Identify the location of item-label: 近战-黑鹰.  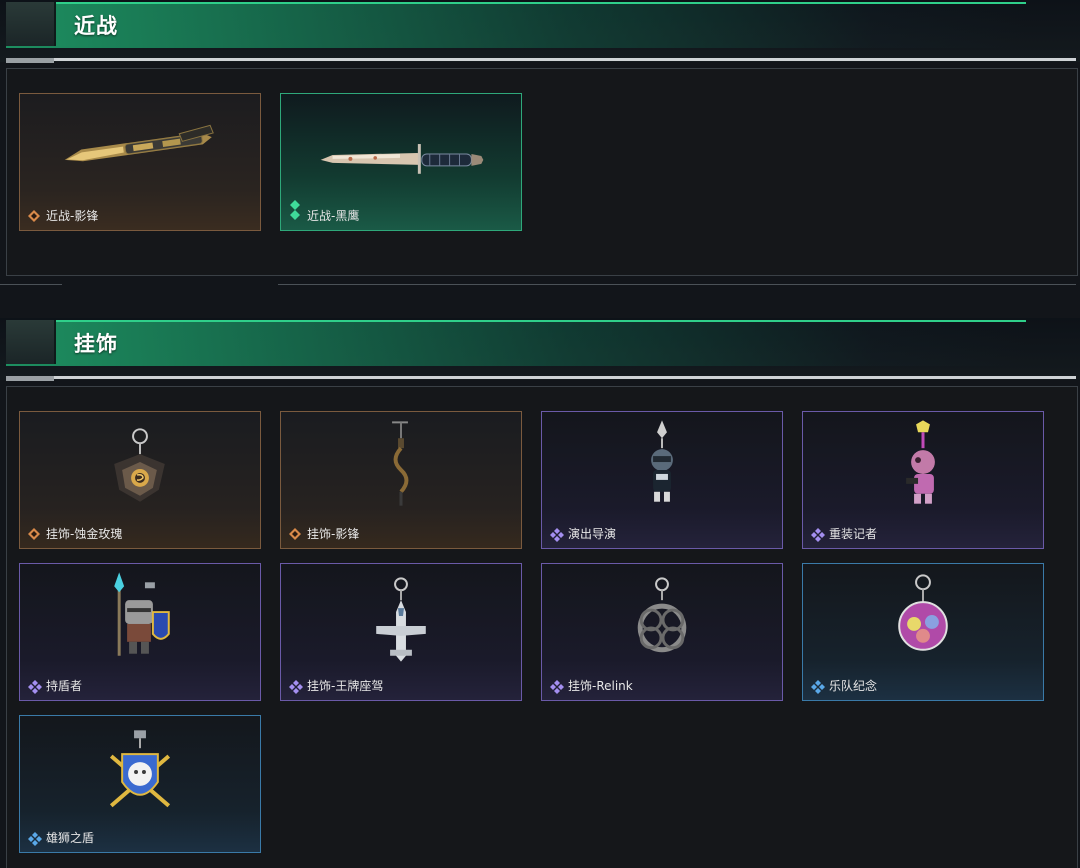
(333, 216).